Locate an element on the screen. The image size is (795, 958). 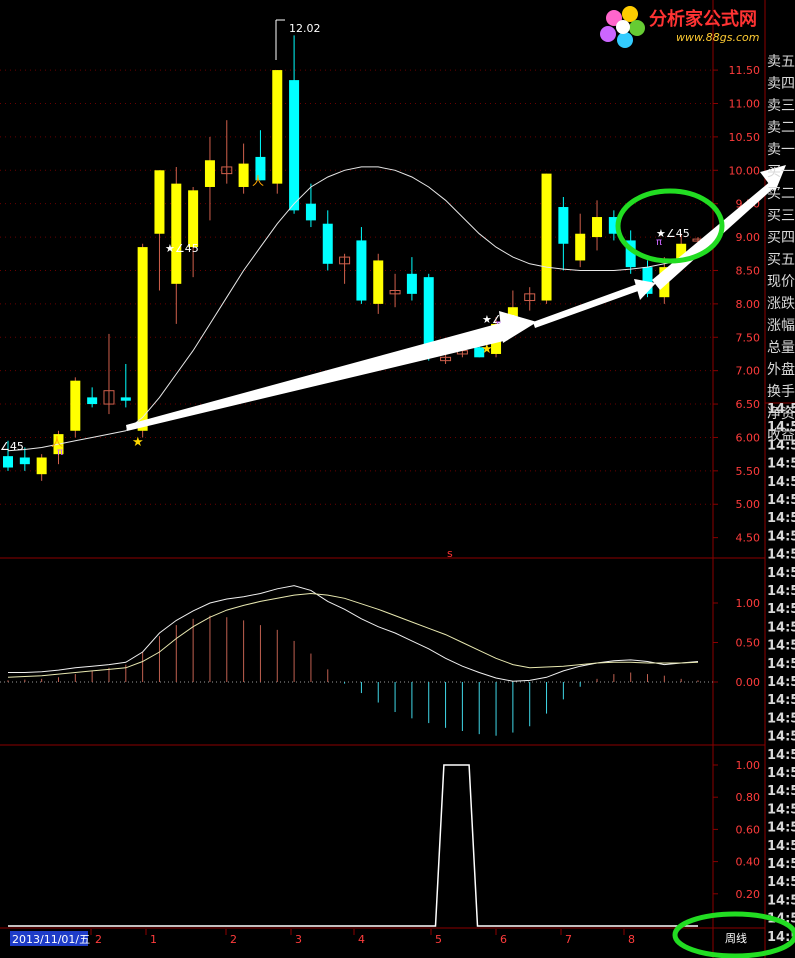
time-axis-label: 2 is located at coordinates (233, 939).